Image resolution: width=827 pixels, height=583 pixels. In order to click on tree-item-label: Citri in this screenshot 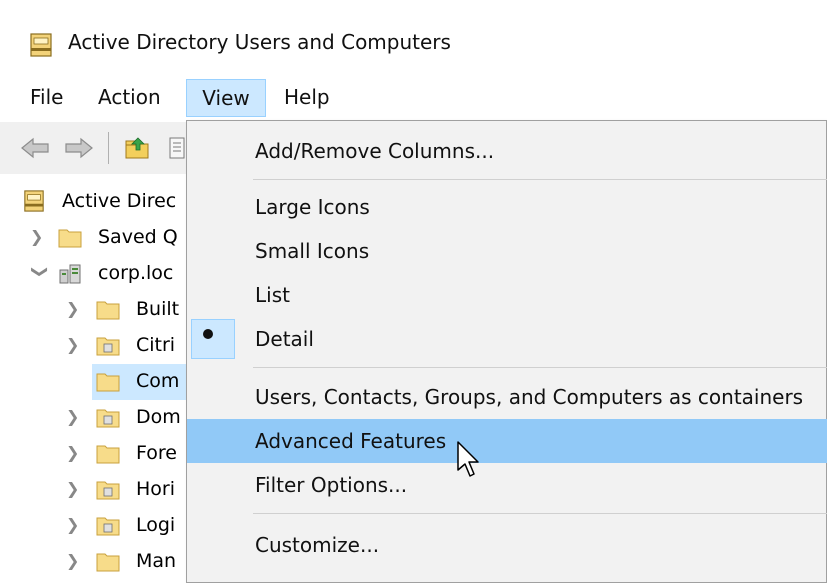, I will do `click(156, 345)`.